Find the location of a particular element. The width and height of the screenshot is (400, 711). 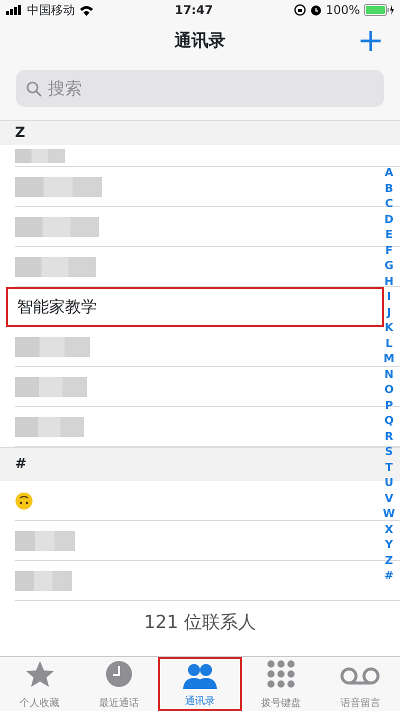

index-letter: F is located at coordinates (389, 250).